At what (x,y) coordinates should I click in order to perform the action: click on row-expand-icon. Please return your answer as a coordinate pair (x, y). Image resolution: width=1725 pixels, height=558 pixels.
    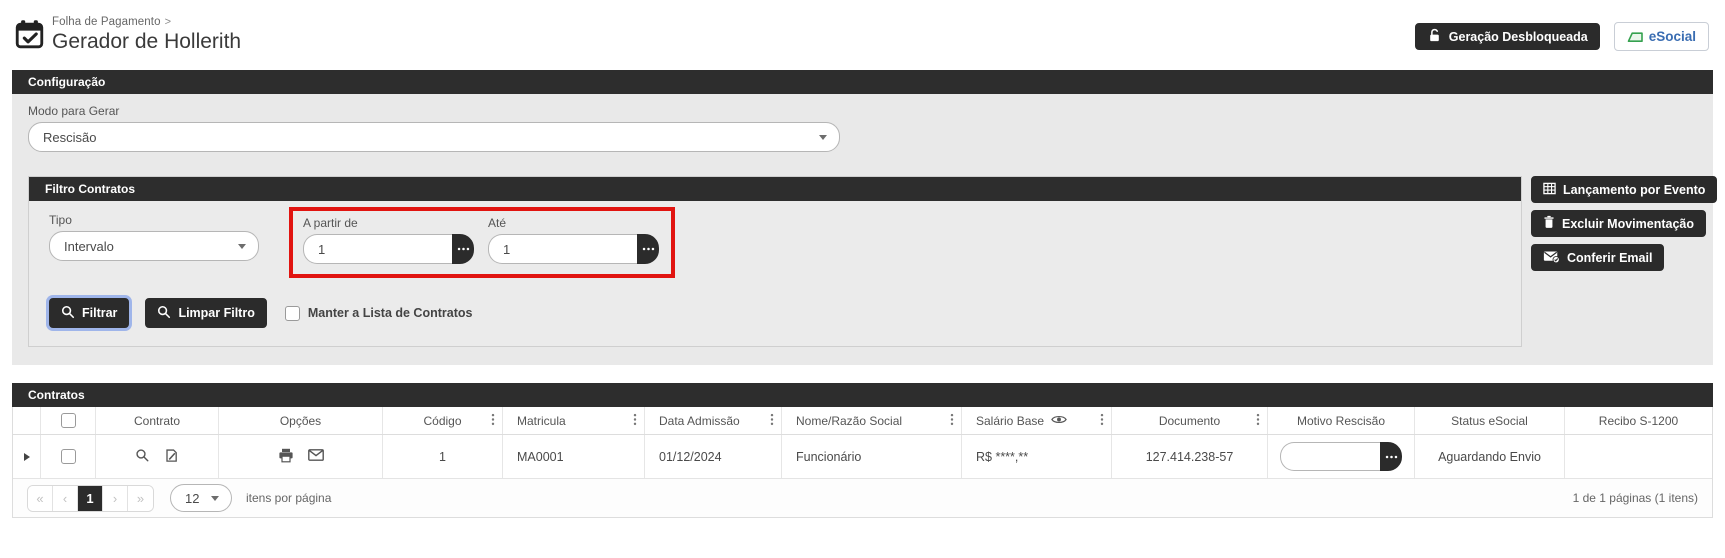
    Looking at the image, I should click on (26, 456).